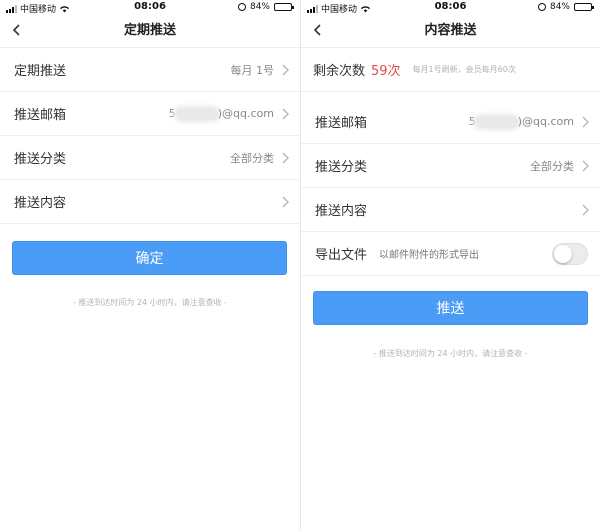  Describe the element at coordinates (149, 258) in the screenshot. I see `confirm-button: 确定` at that location.